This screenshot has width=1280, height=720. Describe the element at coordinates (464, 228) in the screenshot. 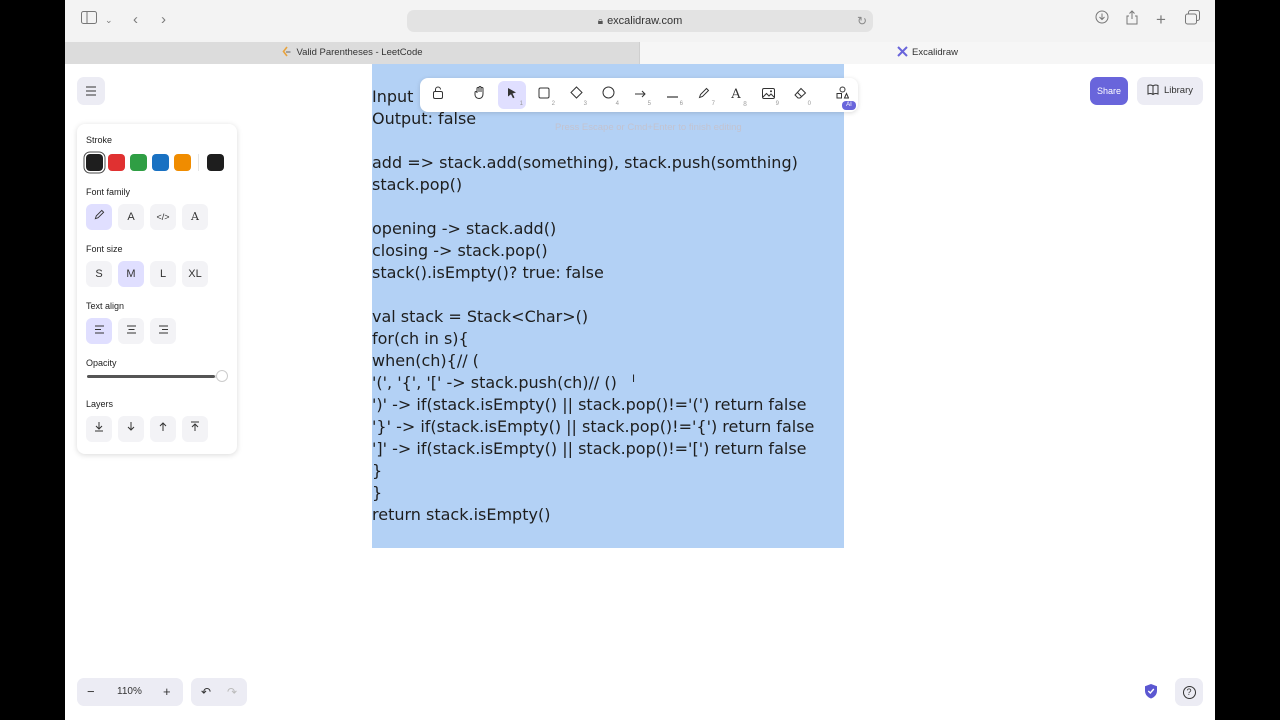

I see `editor-line: opening -> stack.add()` at that location.